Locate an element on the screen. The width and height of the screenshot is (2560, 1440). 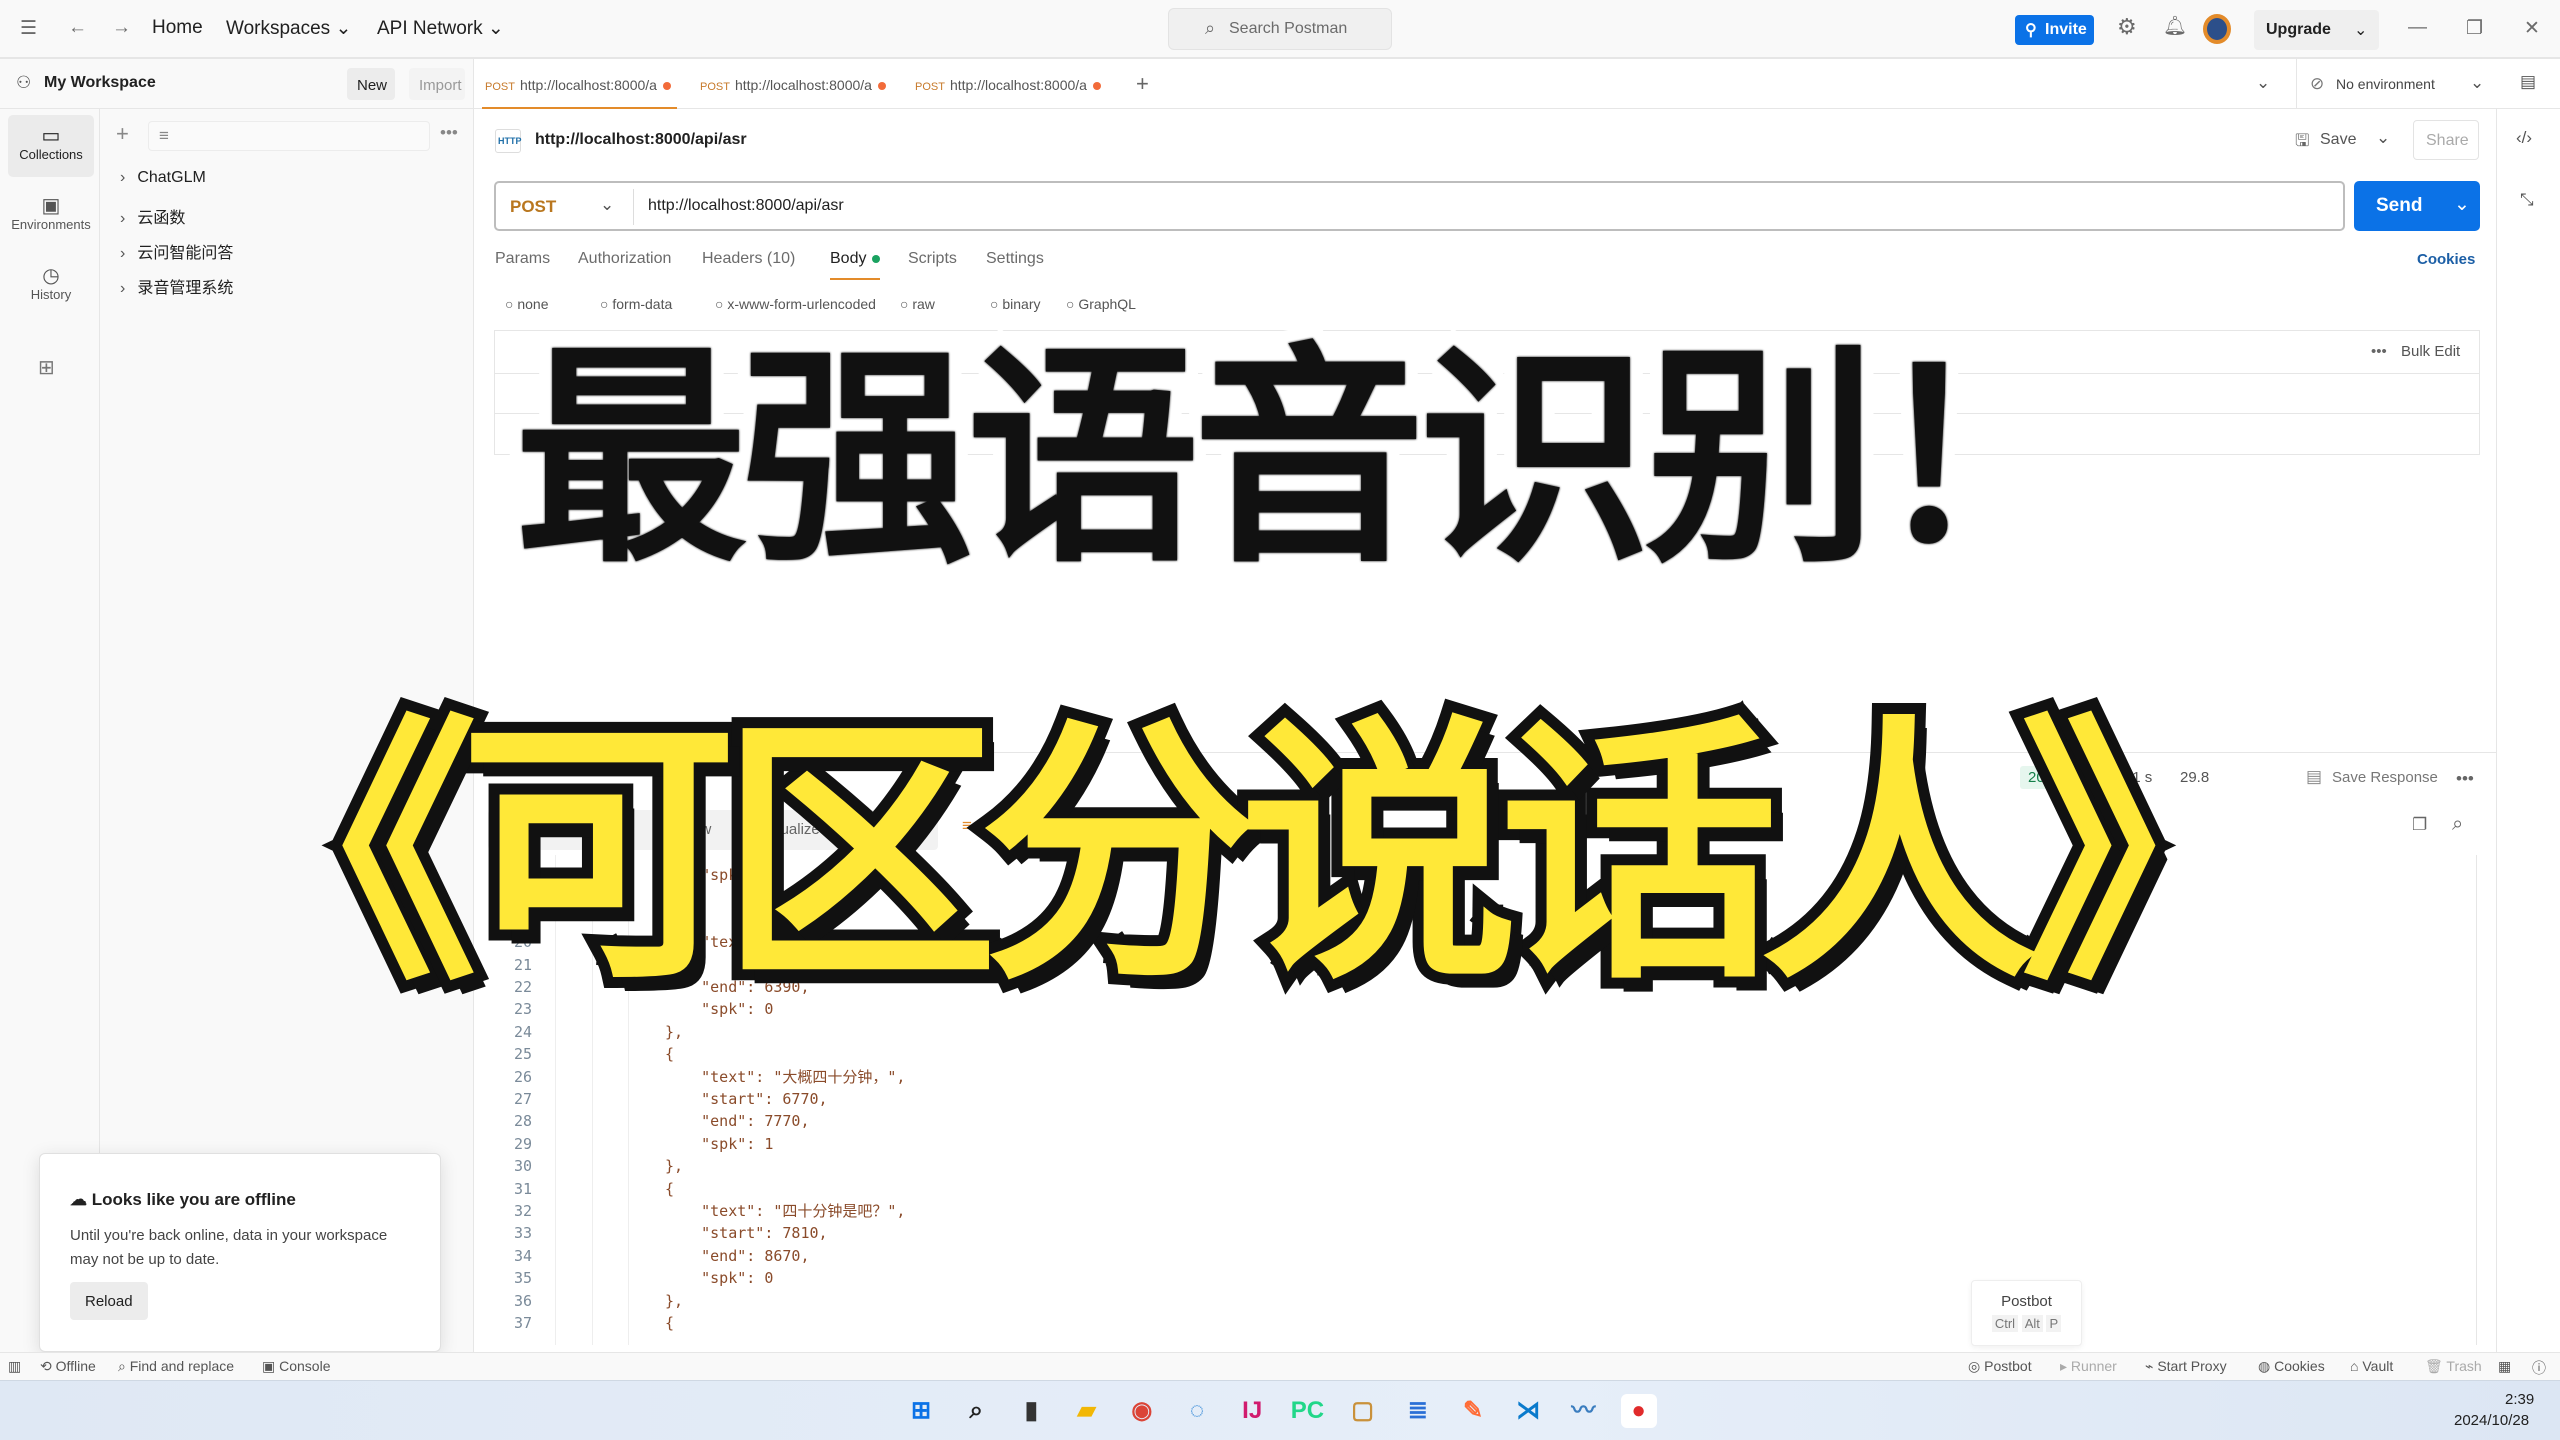
home-link: Home is located at coordinates (177, 28).